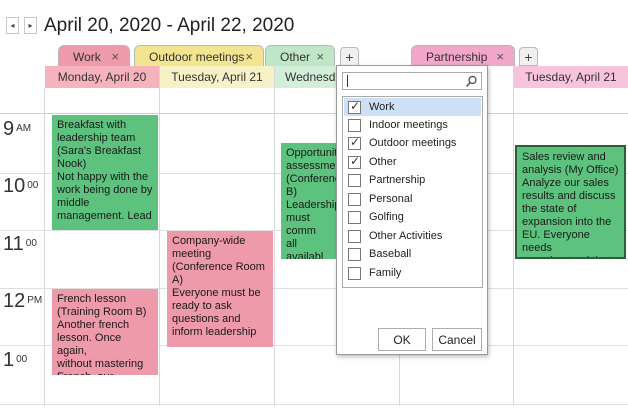 Image resolution: width=628 pixels, height=416 pixels. Describe the element at coordinates (102, 77) in the screenshot. I see `day-header-monday: Monday, April 20` at that location.